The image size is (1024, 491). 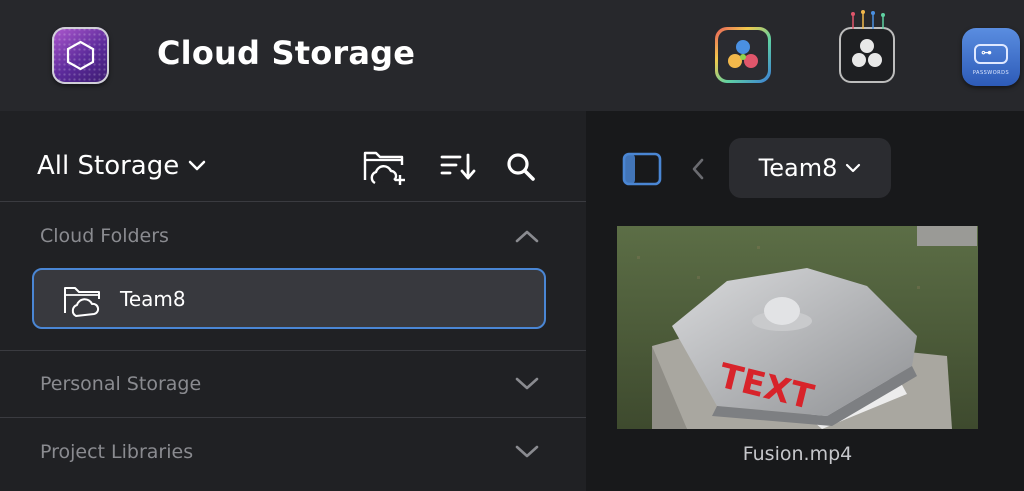 I want to click on sort-button, so click(x=458, y=167).